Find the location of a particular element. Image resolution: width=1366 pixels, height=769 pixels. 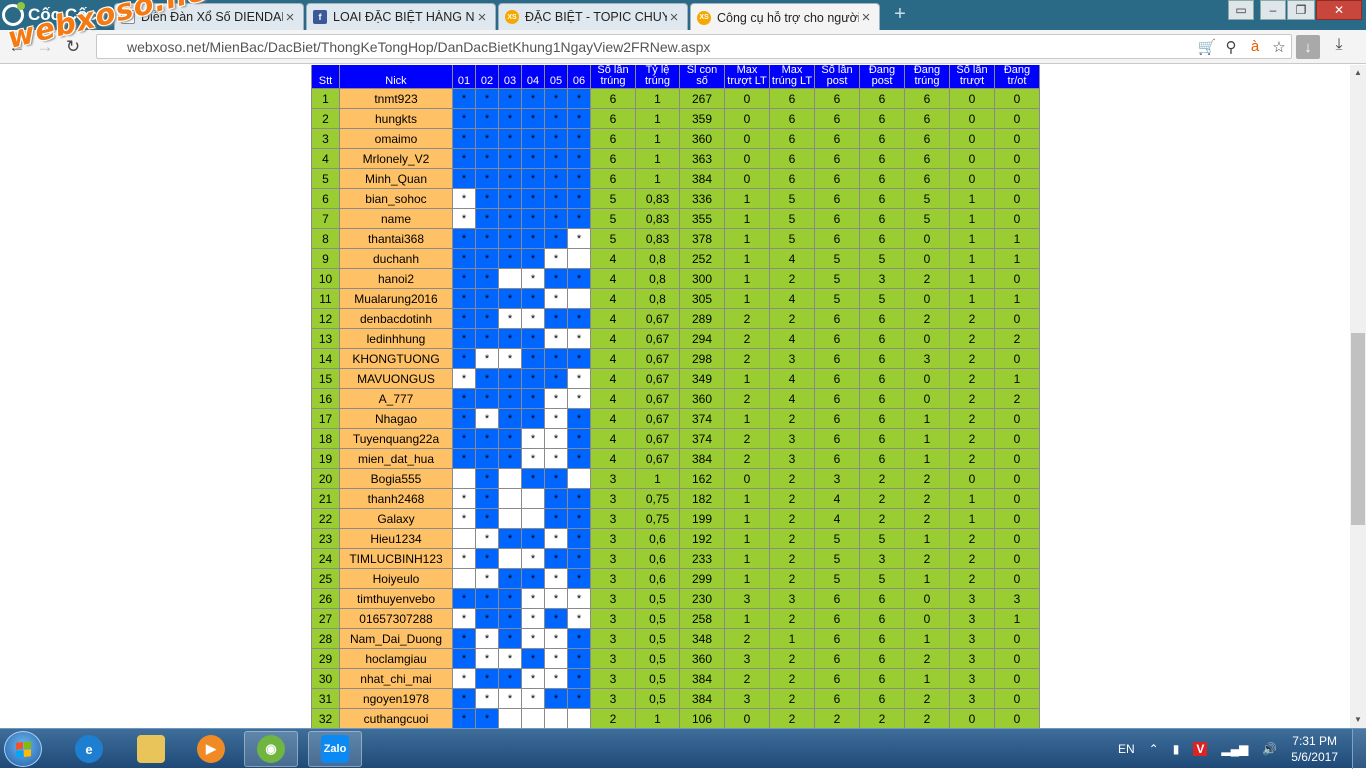

stat-cell: 230 is located at coordinates (702, 598).